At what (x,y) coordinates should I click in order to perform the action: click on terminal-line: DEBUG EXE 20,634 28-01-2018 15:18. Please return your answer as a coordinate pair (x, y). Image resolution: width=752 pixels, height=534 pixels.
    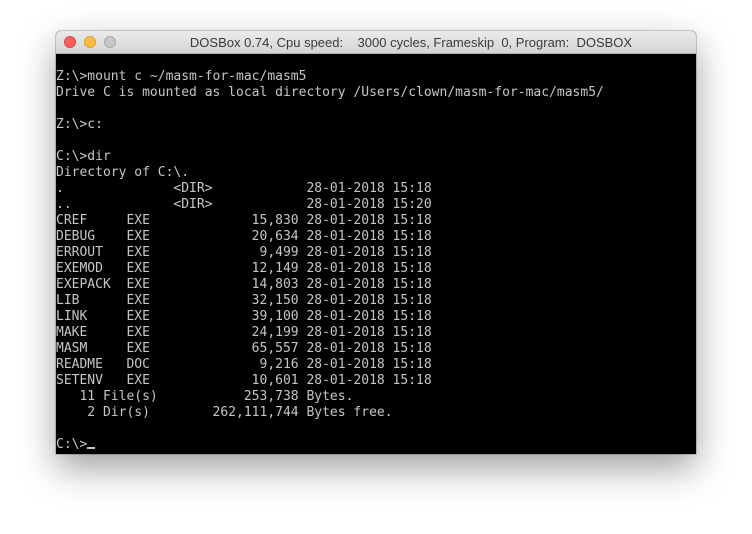
    Looking at the image, I should click on (244, 236).